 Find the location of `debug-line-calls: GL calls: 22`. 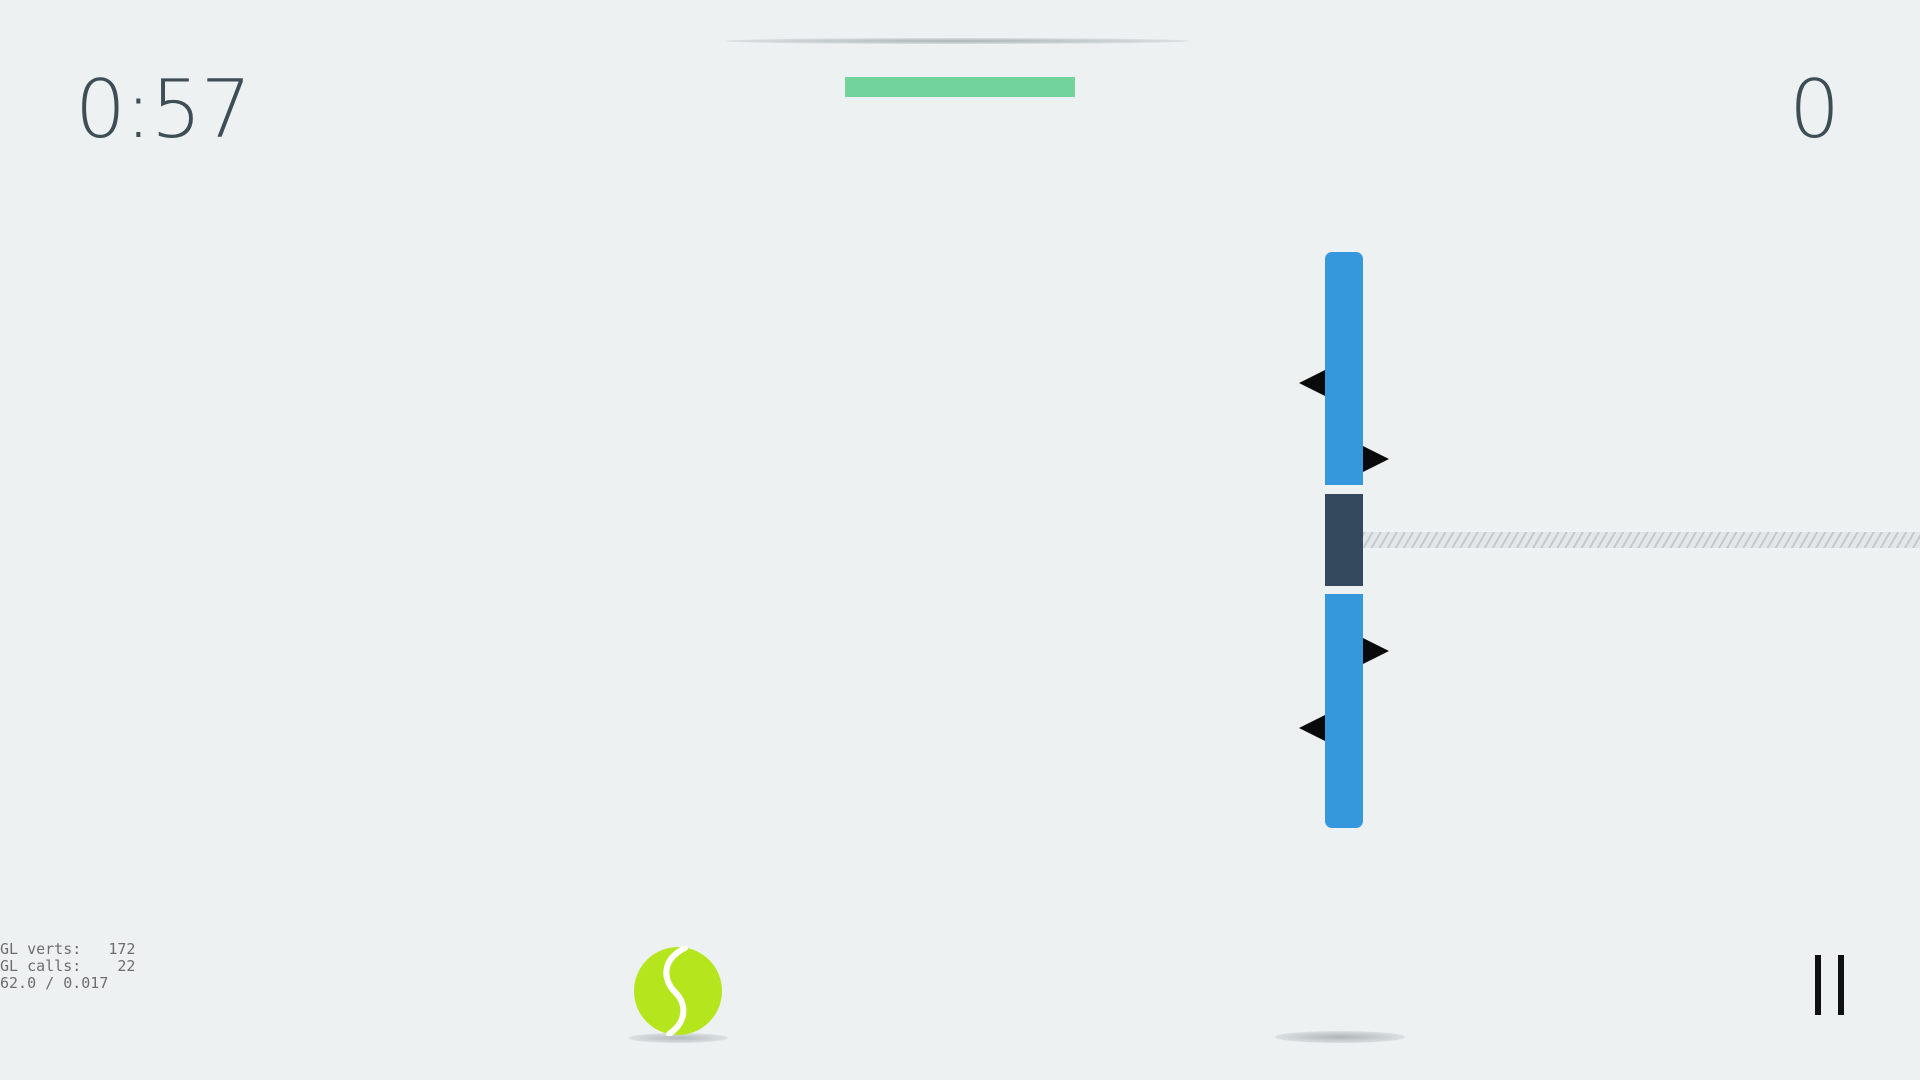

debug-line-calls: GL calls: 22 is located at coordinates (68, 966).